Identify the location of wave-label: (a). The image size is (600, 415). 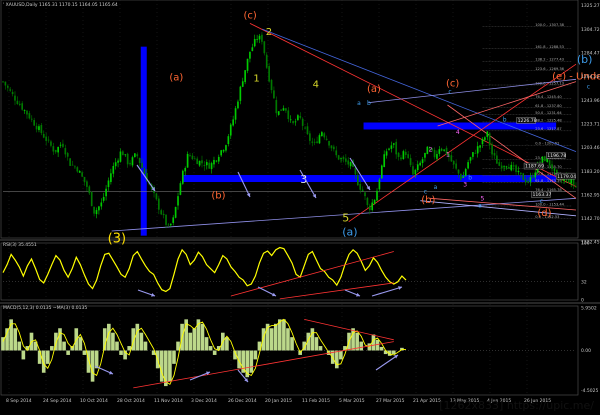
(374, 89).